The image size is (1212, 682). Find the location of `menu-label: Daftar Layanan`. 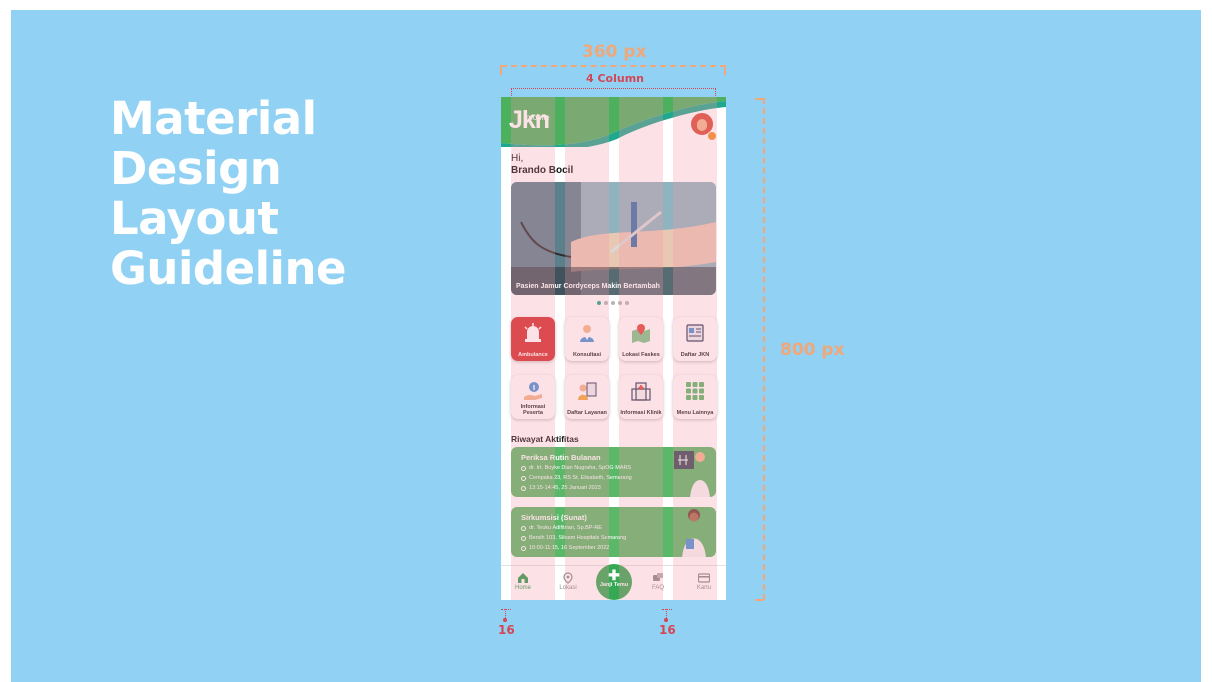

menu-label: Daftar Layanan is located at coordinates (587, 413).